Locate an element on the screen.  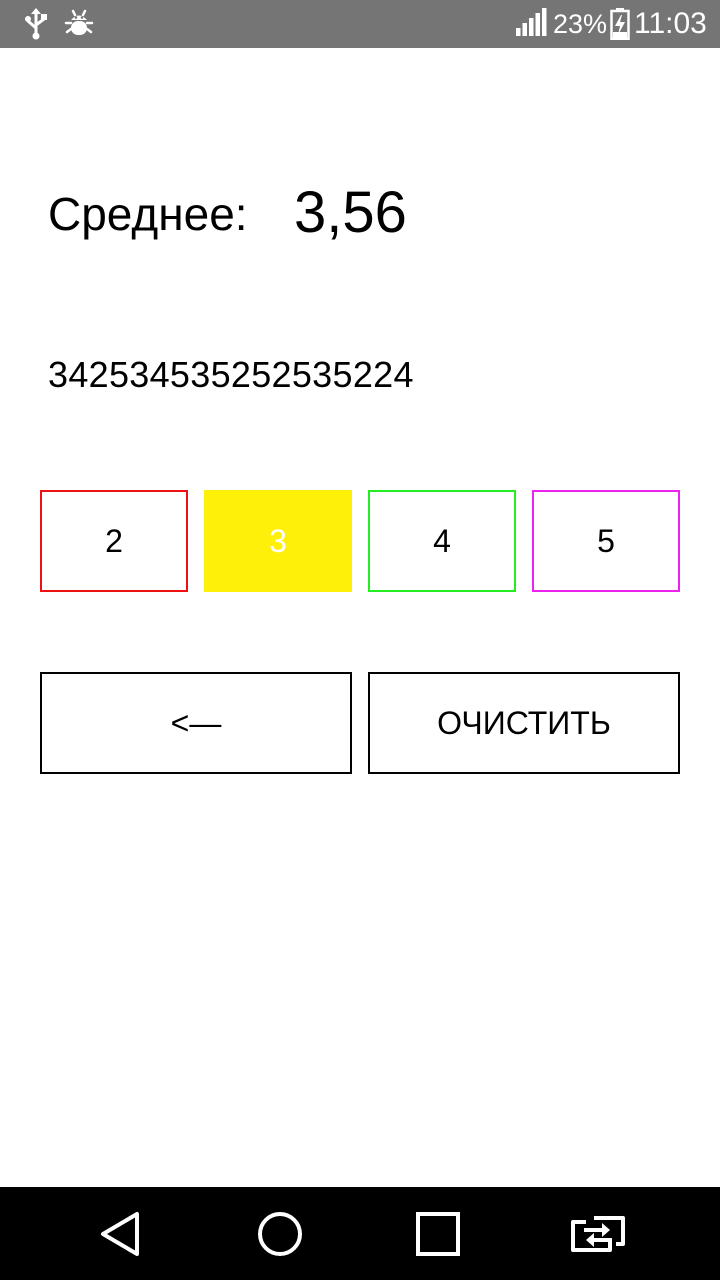
grade-2-button: 2 is located at coordinates (114, 541).